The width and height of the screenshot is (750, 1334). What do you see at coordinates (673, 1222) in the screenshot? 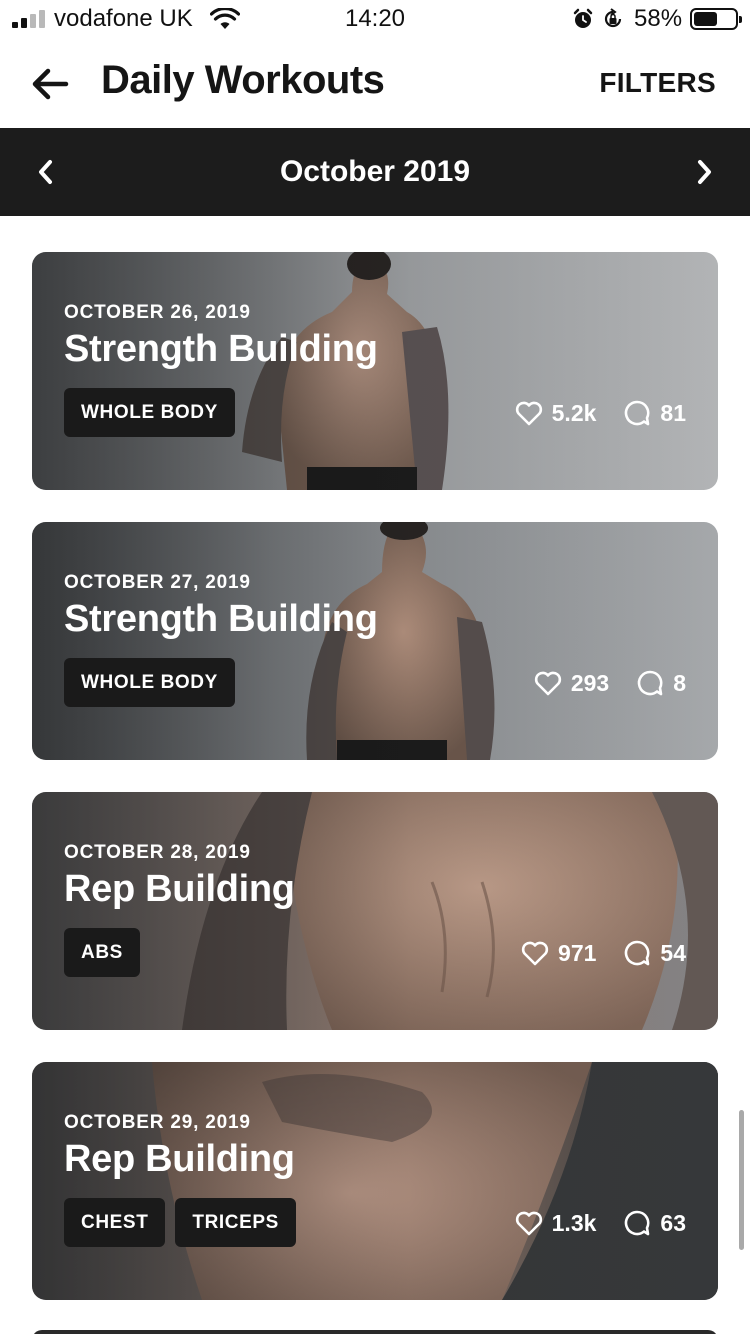
I see `comments-count: 63` at bounding box center [673, 1222].